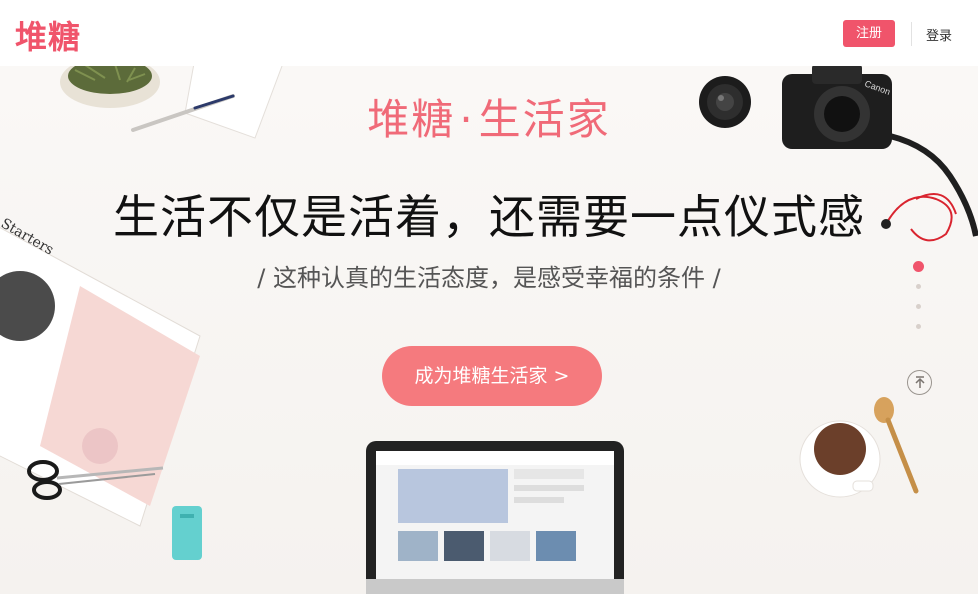 The image size is (978, 594). I want to click on back-to-top-button, so click(919, 382).